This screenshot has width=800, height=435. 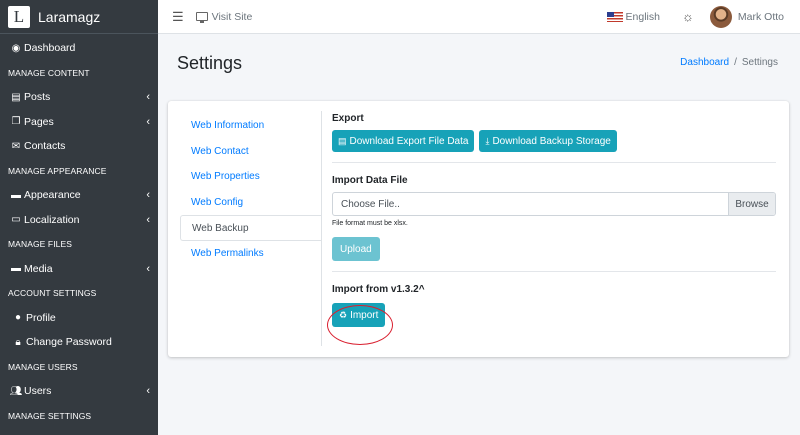 What do you see at coordinates (79, 269) in the screenshot?
I see `sidebar-item-media: ▬ Media ‹` at bounding box center [79, 269].